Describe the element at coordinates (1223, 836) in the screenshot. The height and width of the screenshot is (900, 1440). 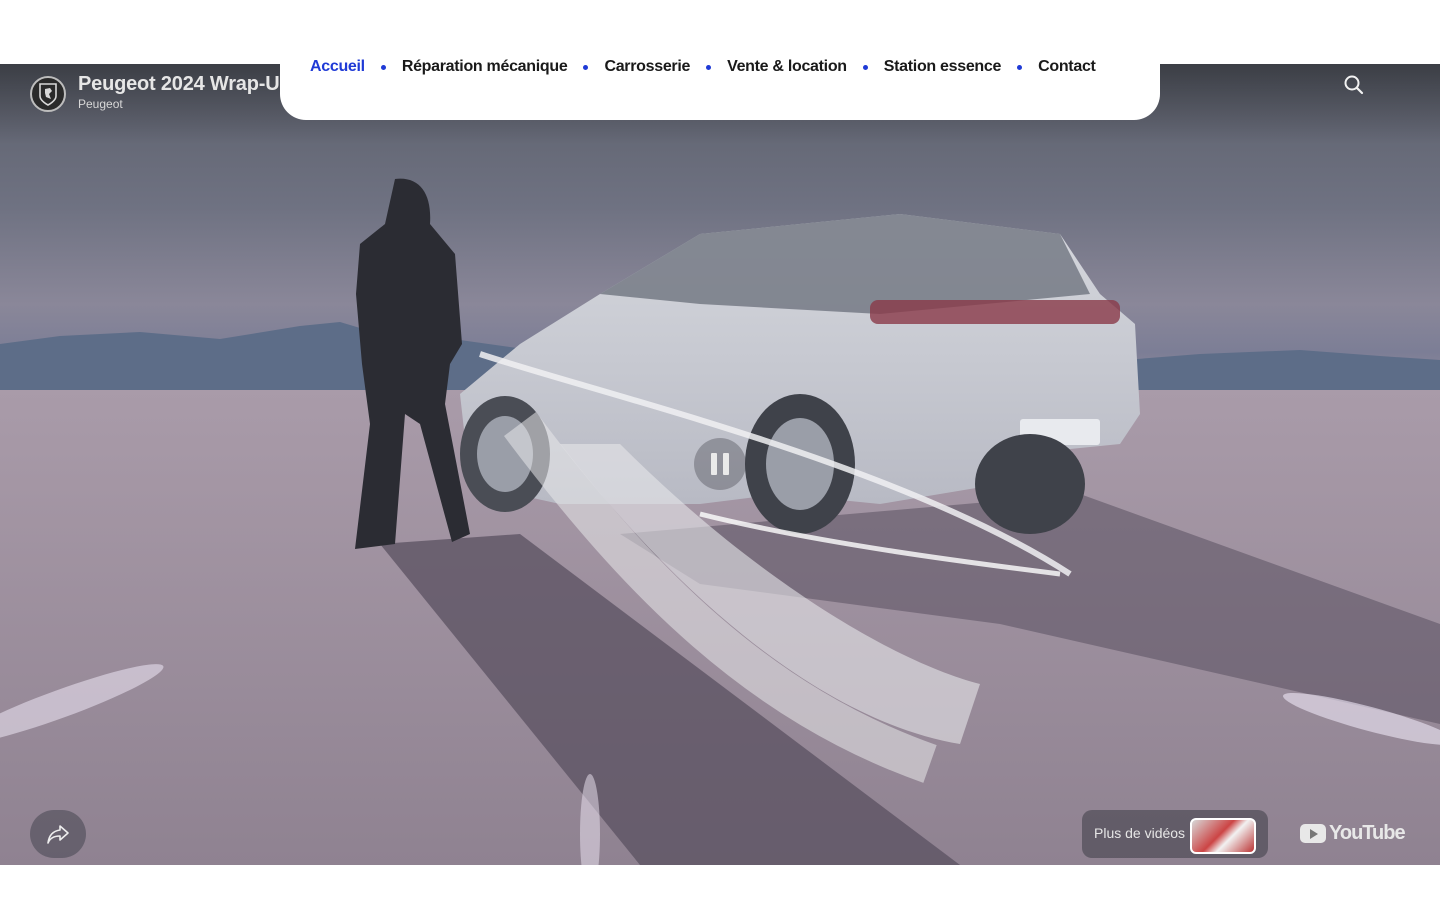
I see `more-videos-thumbnail` at that location.